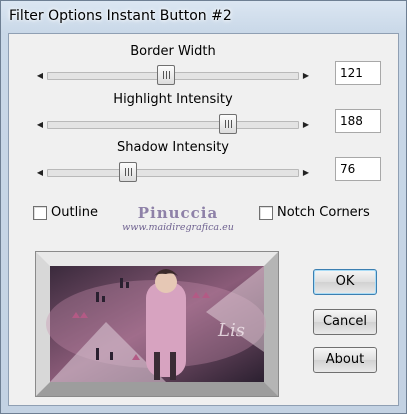 The width and height of the screenshot is (407, 414). What do you see at coordinates (173, 51) in the screenshot?
I see `border-width-label: Border Width` at bounding box center [173, 51].